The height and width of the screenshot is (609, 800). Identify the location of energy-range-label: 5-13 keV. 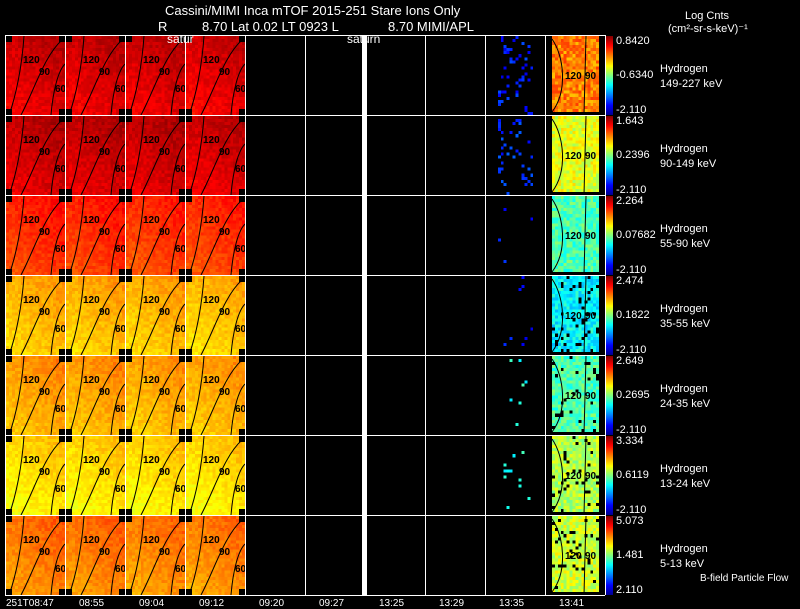
(682, 564).